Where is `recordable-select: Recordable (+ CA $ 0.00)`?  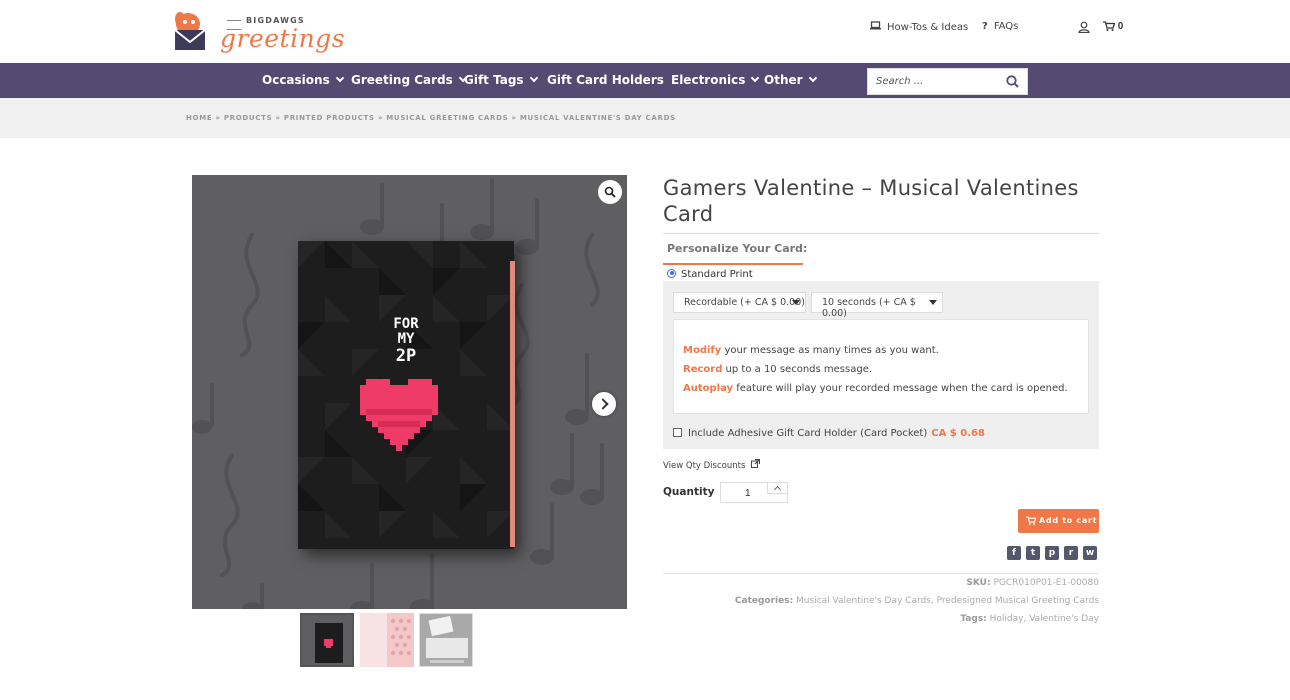
recordable-select: Recordable (+ CA $ 0.00) is located at coordinates (739, 302).